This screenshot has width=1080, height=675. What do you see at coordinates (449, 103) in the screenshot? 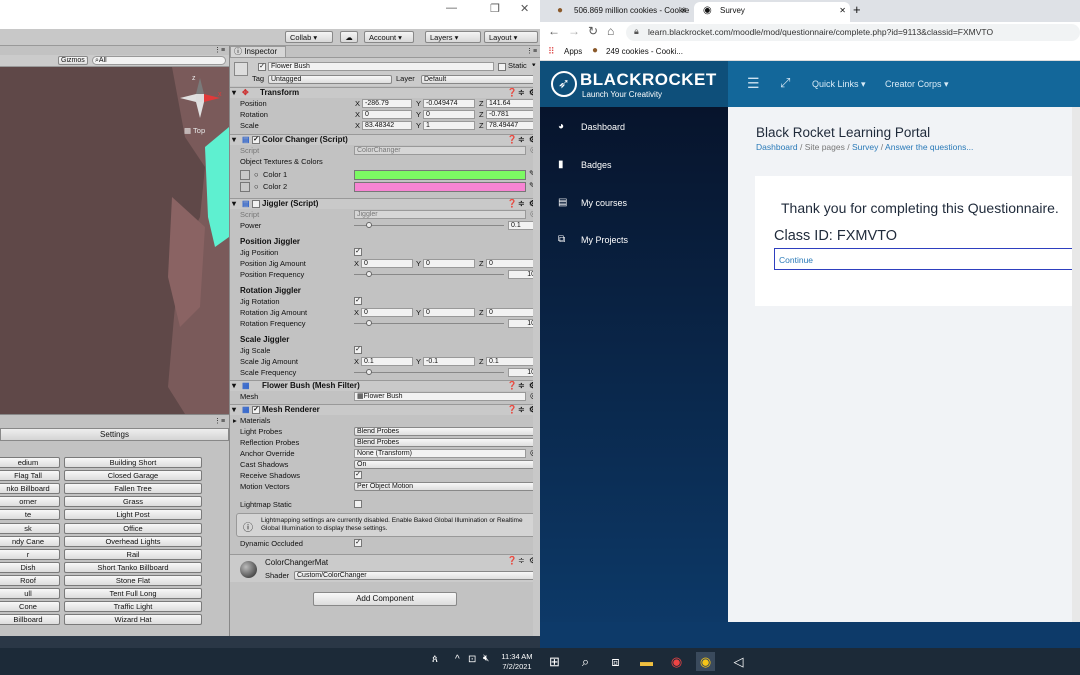
I see `position-y-input: -0.049474` at bounding box center [449, 103].